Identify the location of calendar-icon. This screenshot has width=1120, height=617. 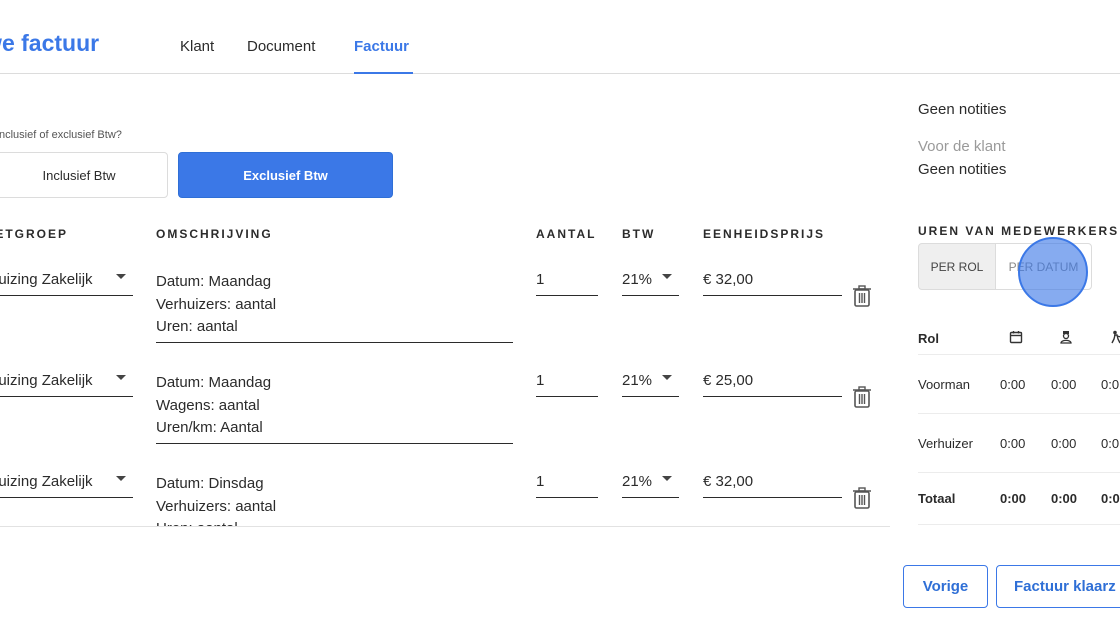
(1016, 337).